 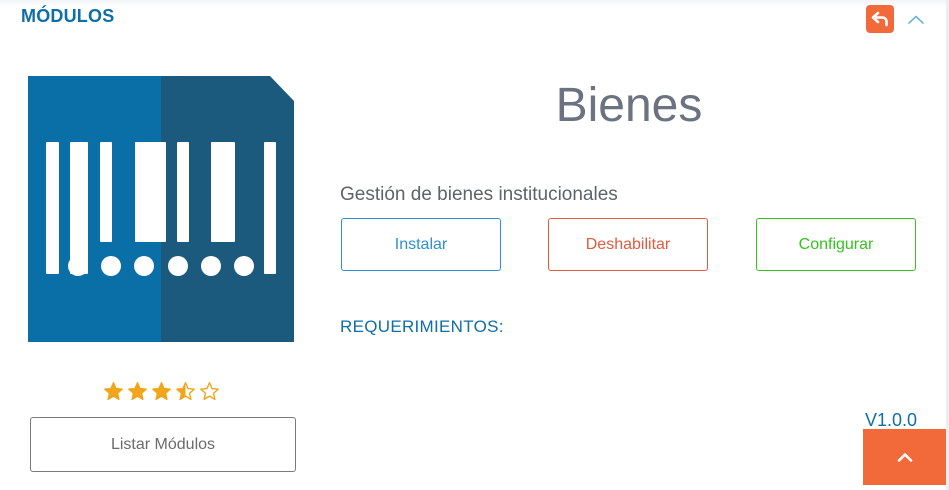 What do you see at coordinates (422, 326) in the screenshot?
I see `requirements-label: REQUERIMIENTOS:` at bounding box center [422, 326].